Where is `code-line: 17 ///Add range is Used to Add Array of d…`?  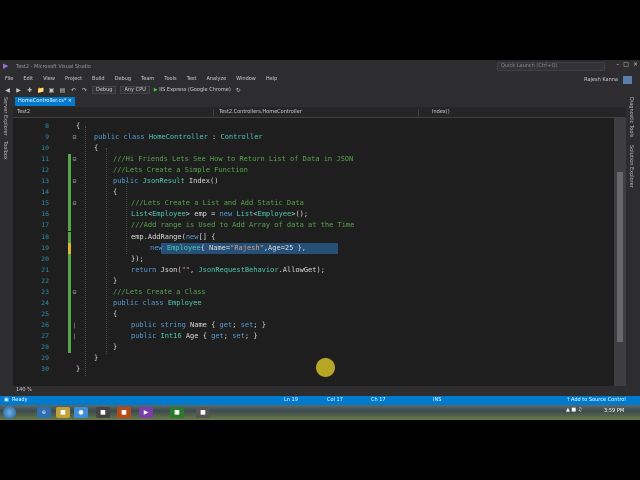
code-line: 17 ///Add range is Used to Add Array of d… is located at coordinates (313, 226).